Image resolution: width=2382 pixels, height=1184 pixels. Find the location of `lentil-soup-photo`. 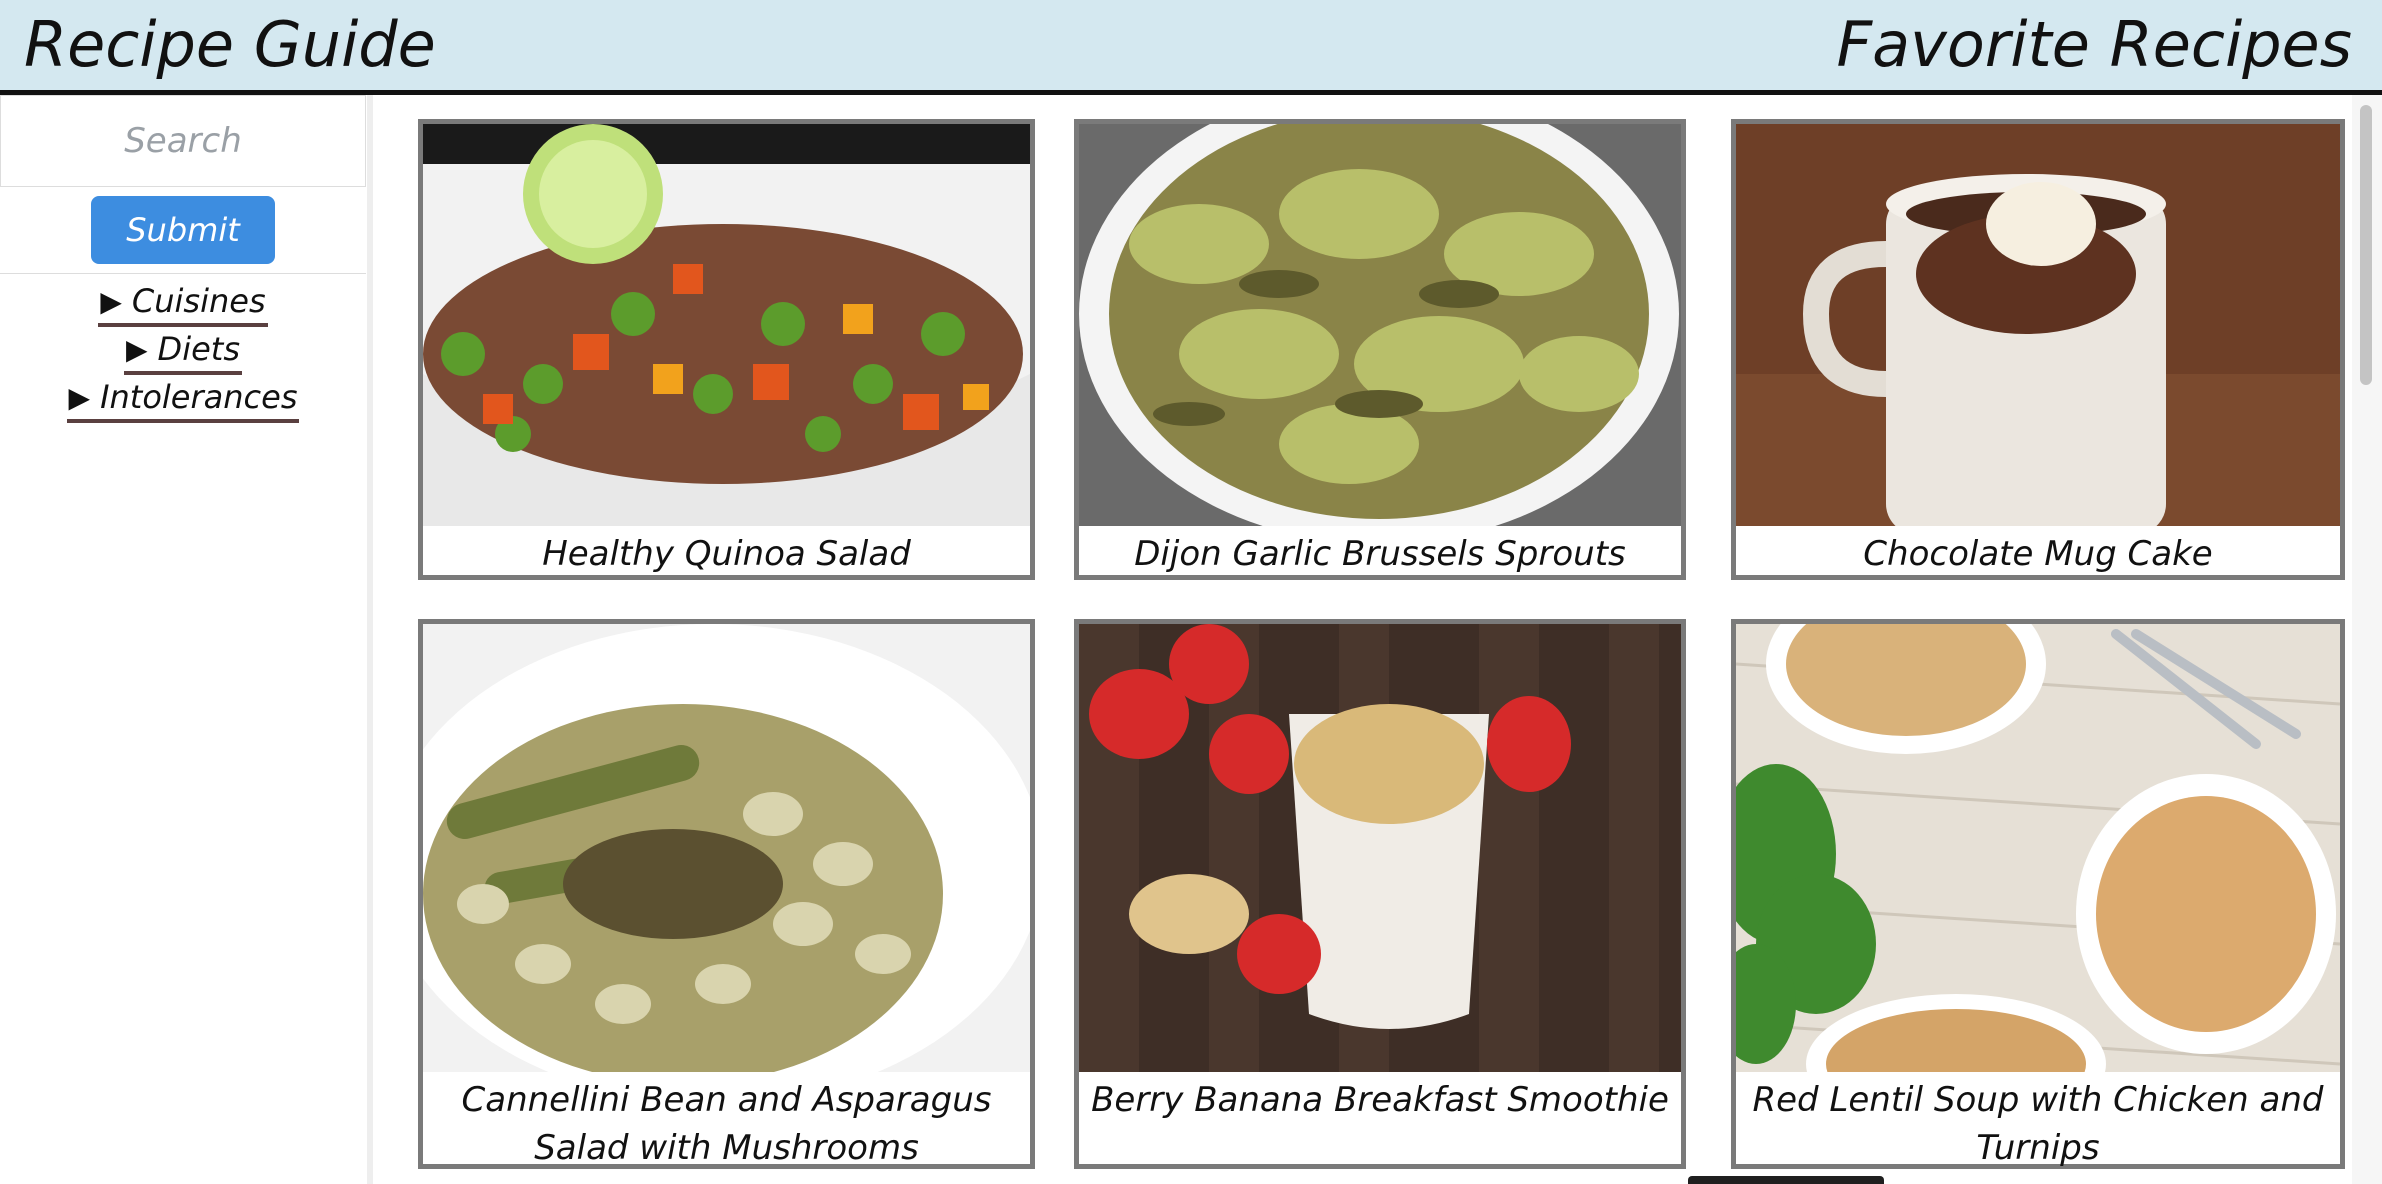

lentil-soup-photo is located at coordinates (2038, 848).